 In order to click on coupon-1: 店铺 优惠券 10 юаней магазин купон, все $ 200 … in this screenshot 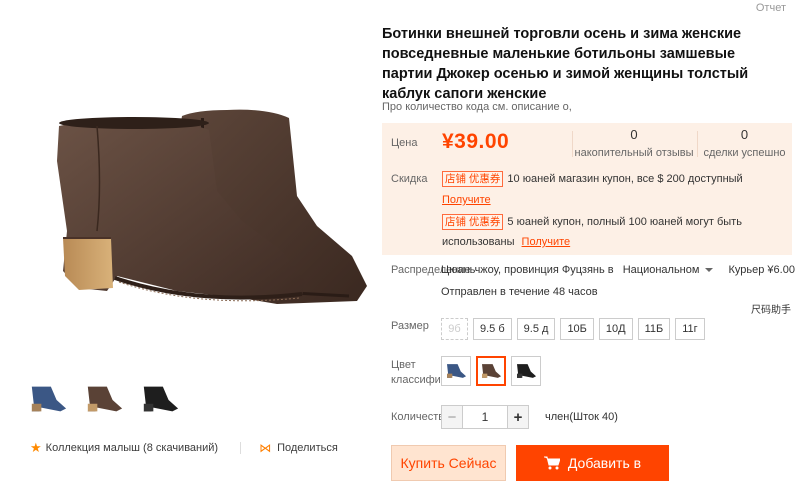, I will do `click(592, 179)`.